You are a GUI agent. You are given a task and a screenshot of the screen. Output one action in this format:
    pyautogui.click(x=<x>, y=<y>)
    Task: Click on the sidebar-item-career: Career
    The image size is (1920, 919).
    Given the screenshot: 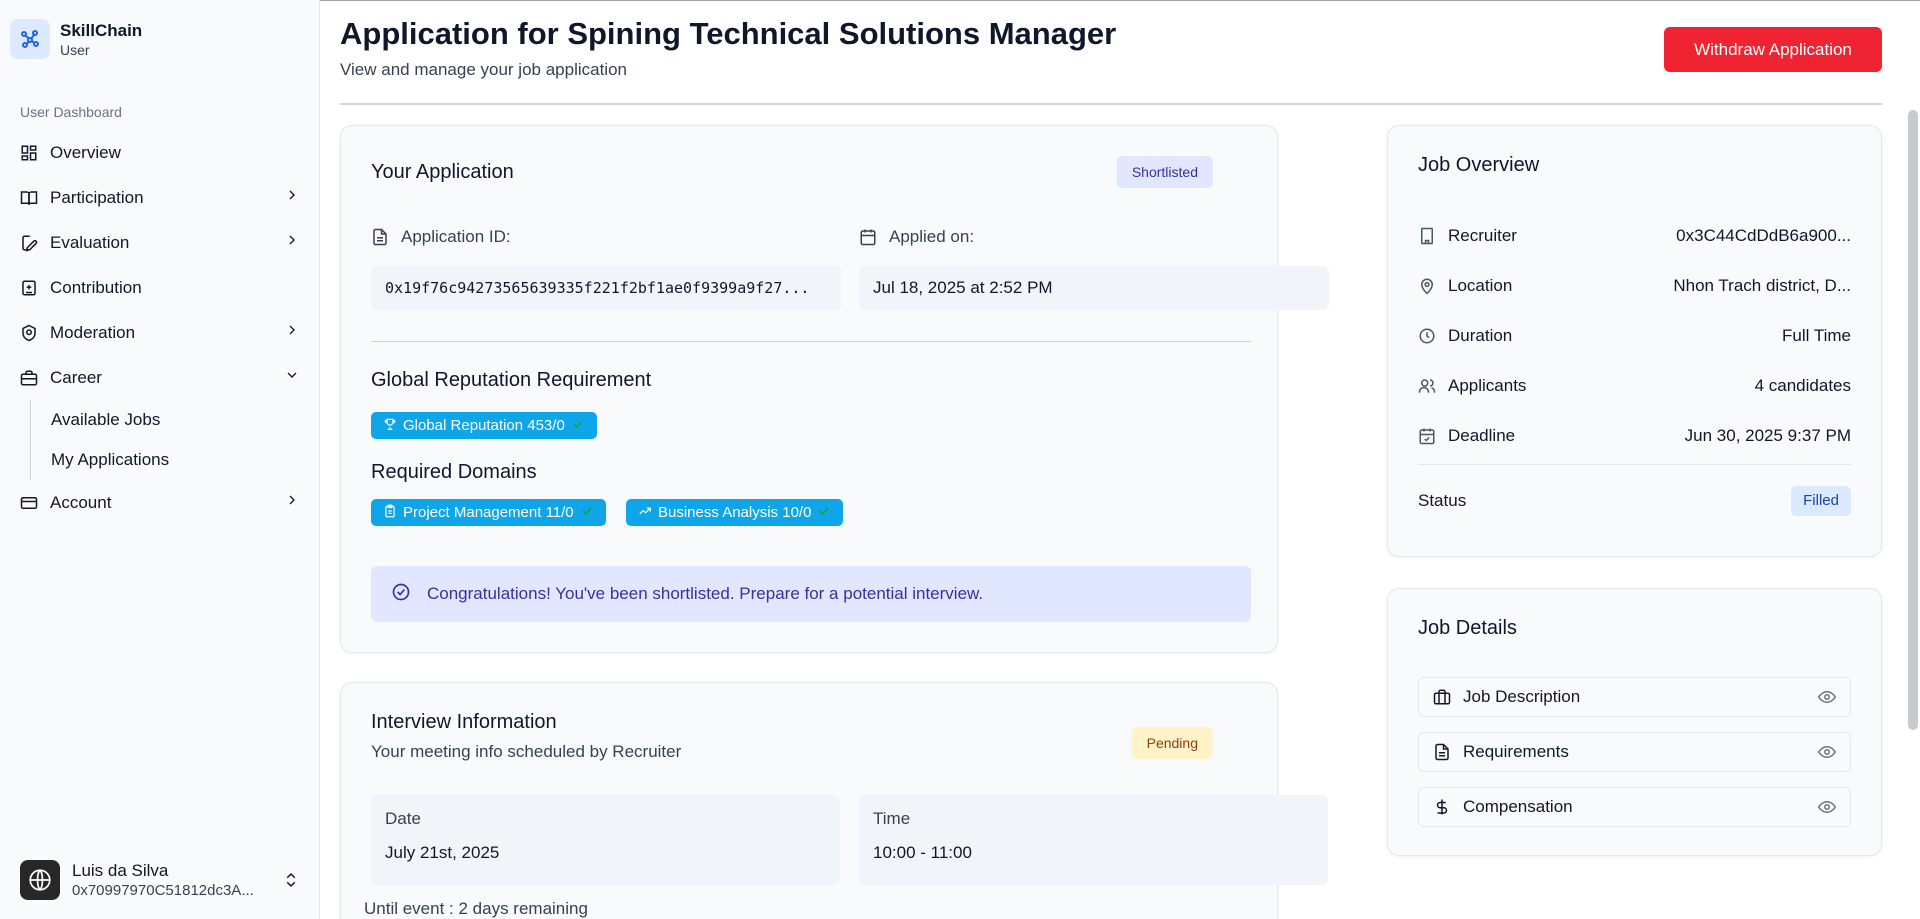 What is the action you would take?
    pyautogui.click(x=160, y=377)
    